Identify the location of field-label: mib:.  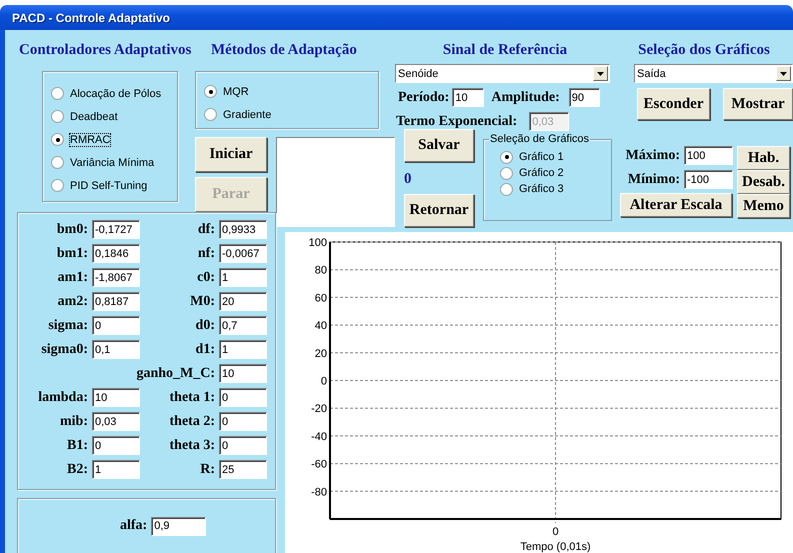
(73, 422).